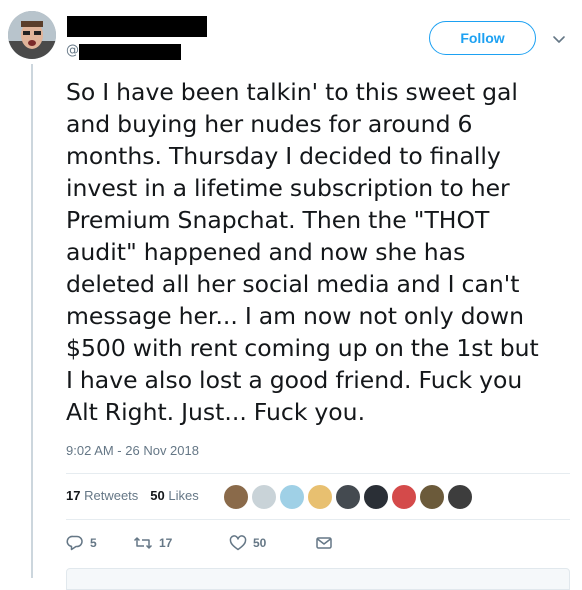 This screenshot has width=582, height=590. I want to click on reply-button: 5, so click(99, 543).